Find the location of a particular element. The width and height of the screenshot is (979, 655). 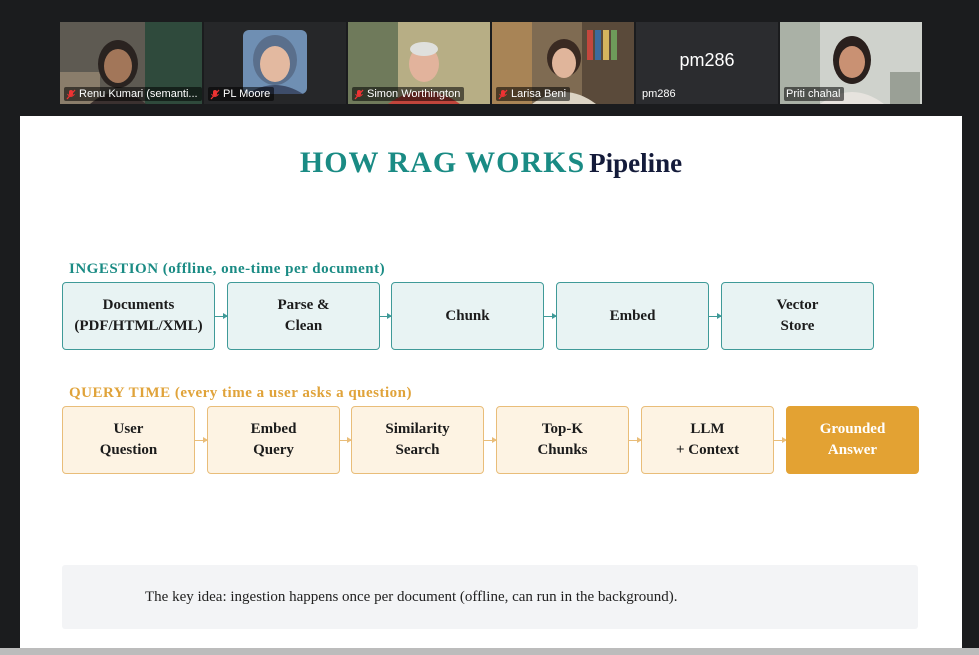

query-step-llm-context: LLM + Context is located at coordinates (707, 440).